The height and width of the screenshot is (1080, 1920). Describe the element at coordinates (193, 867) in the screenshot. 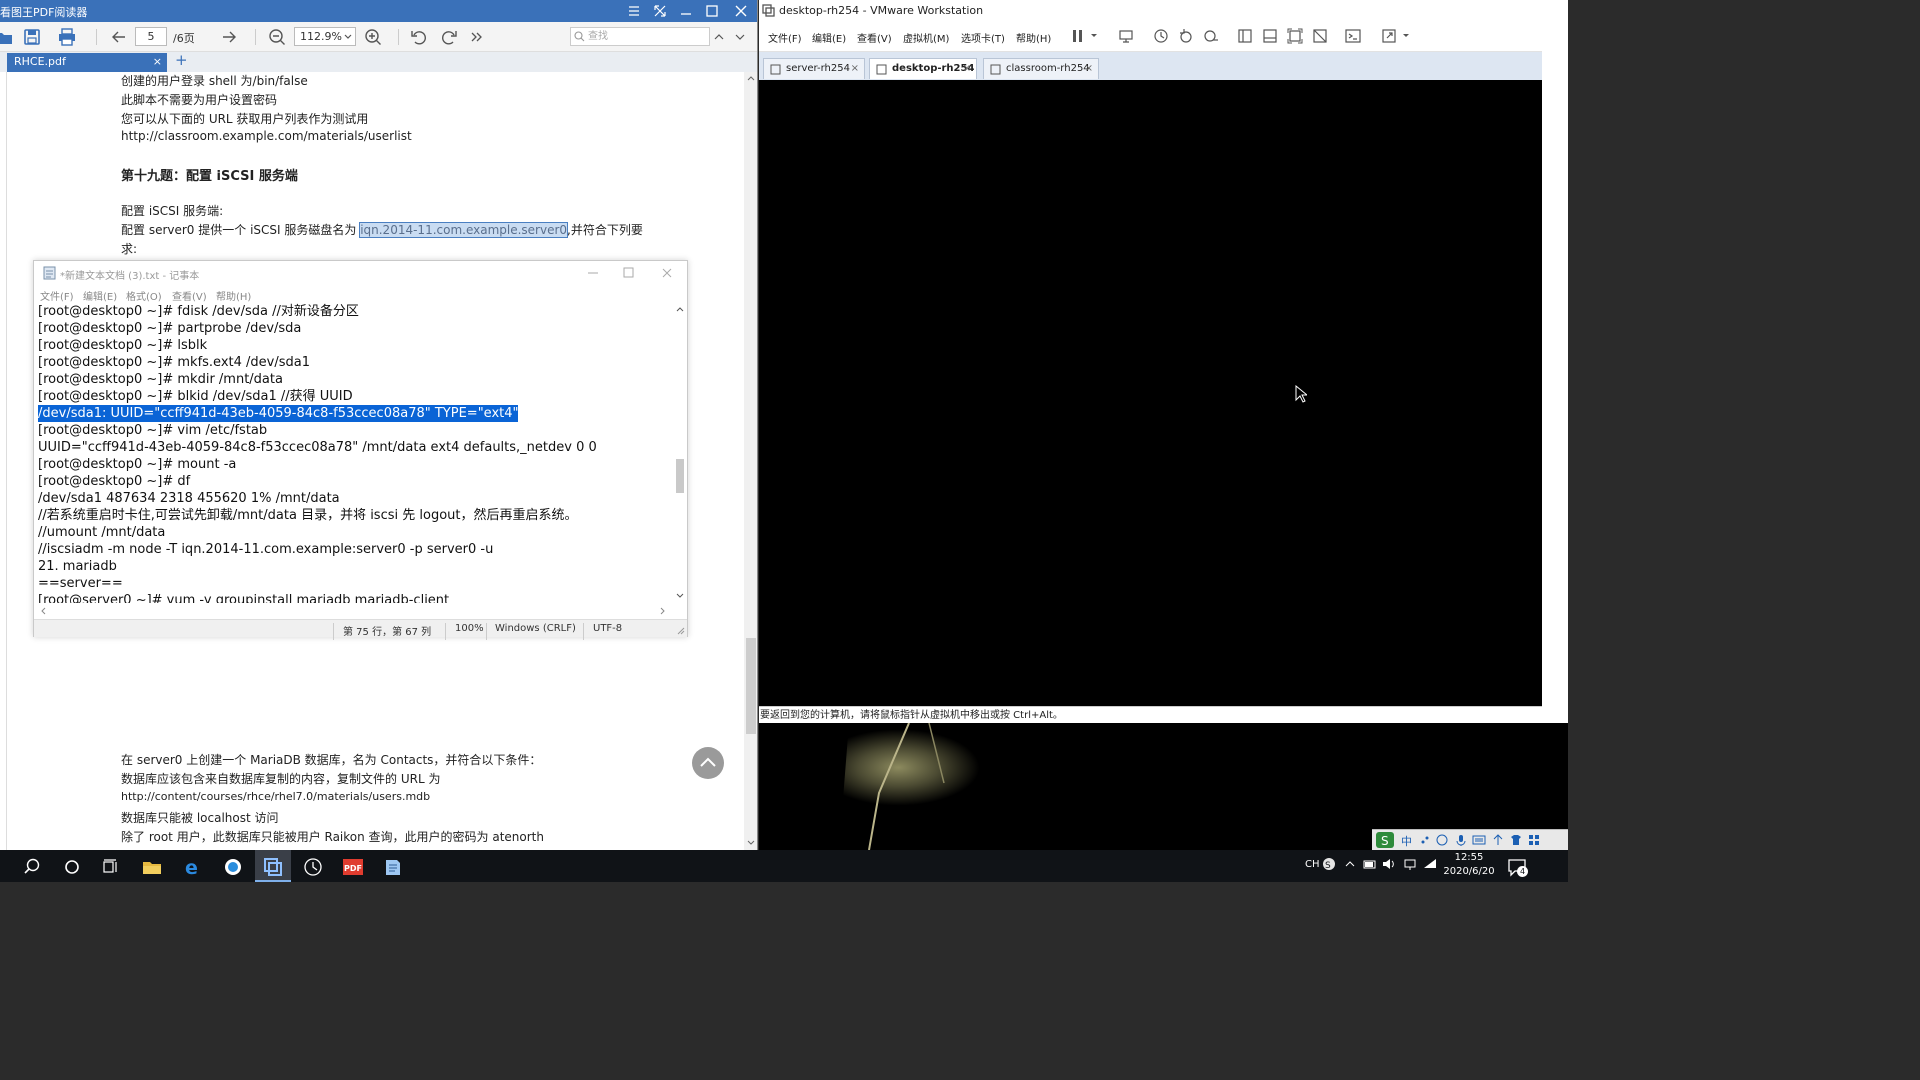

I see `edge-icon: e` at that location.